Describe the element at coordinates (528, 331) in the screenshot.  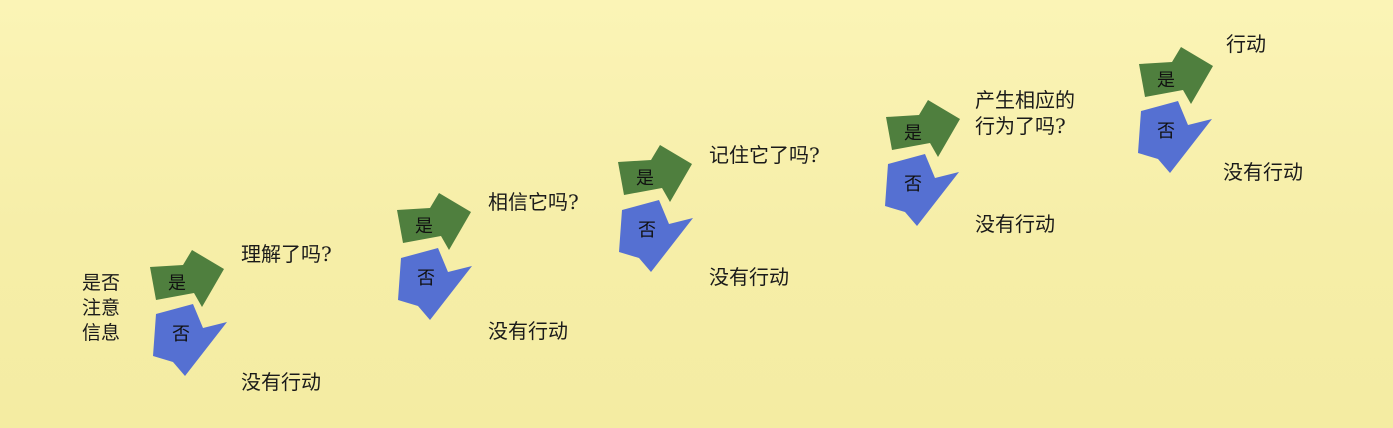
I see `stage-2-no-result: 没有行动` at that location.